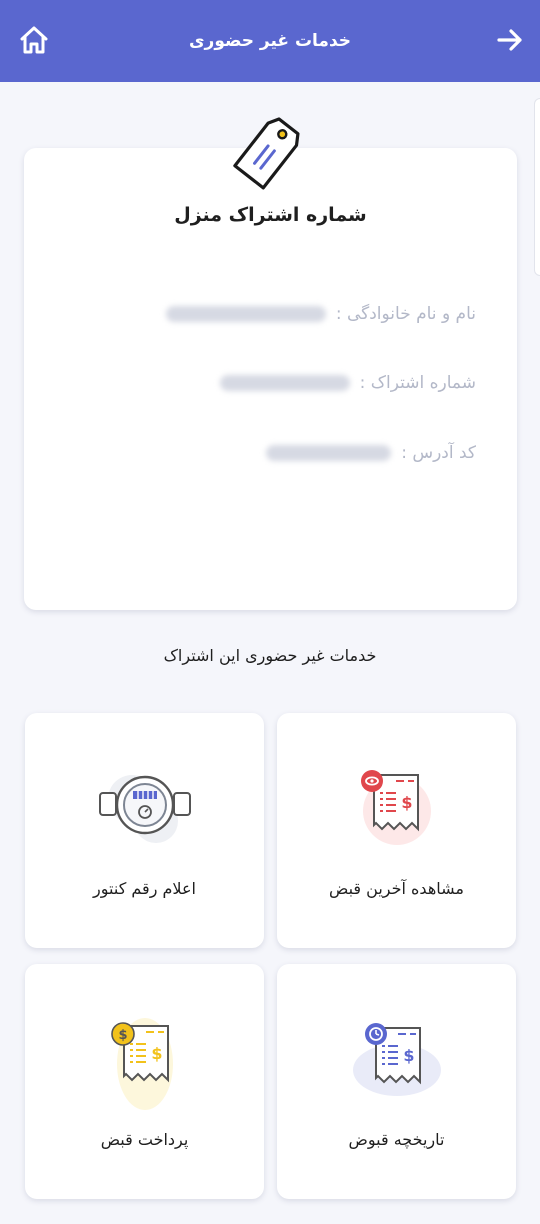 This screenshot has height=1224, width=540. I want to click on arrow-right-icon, so click(509, 40).